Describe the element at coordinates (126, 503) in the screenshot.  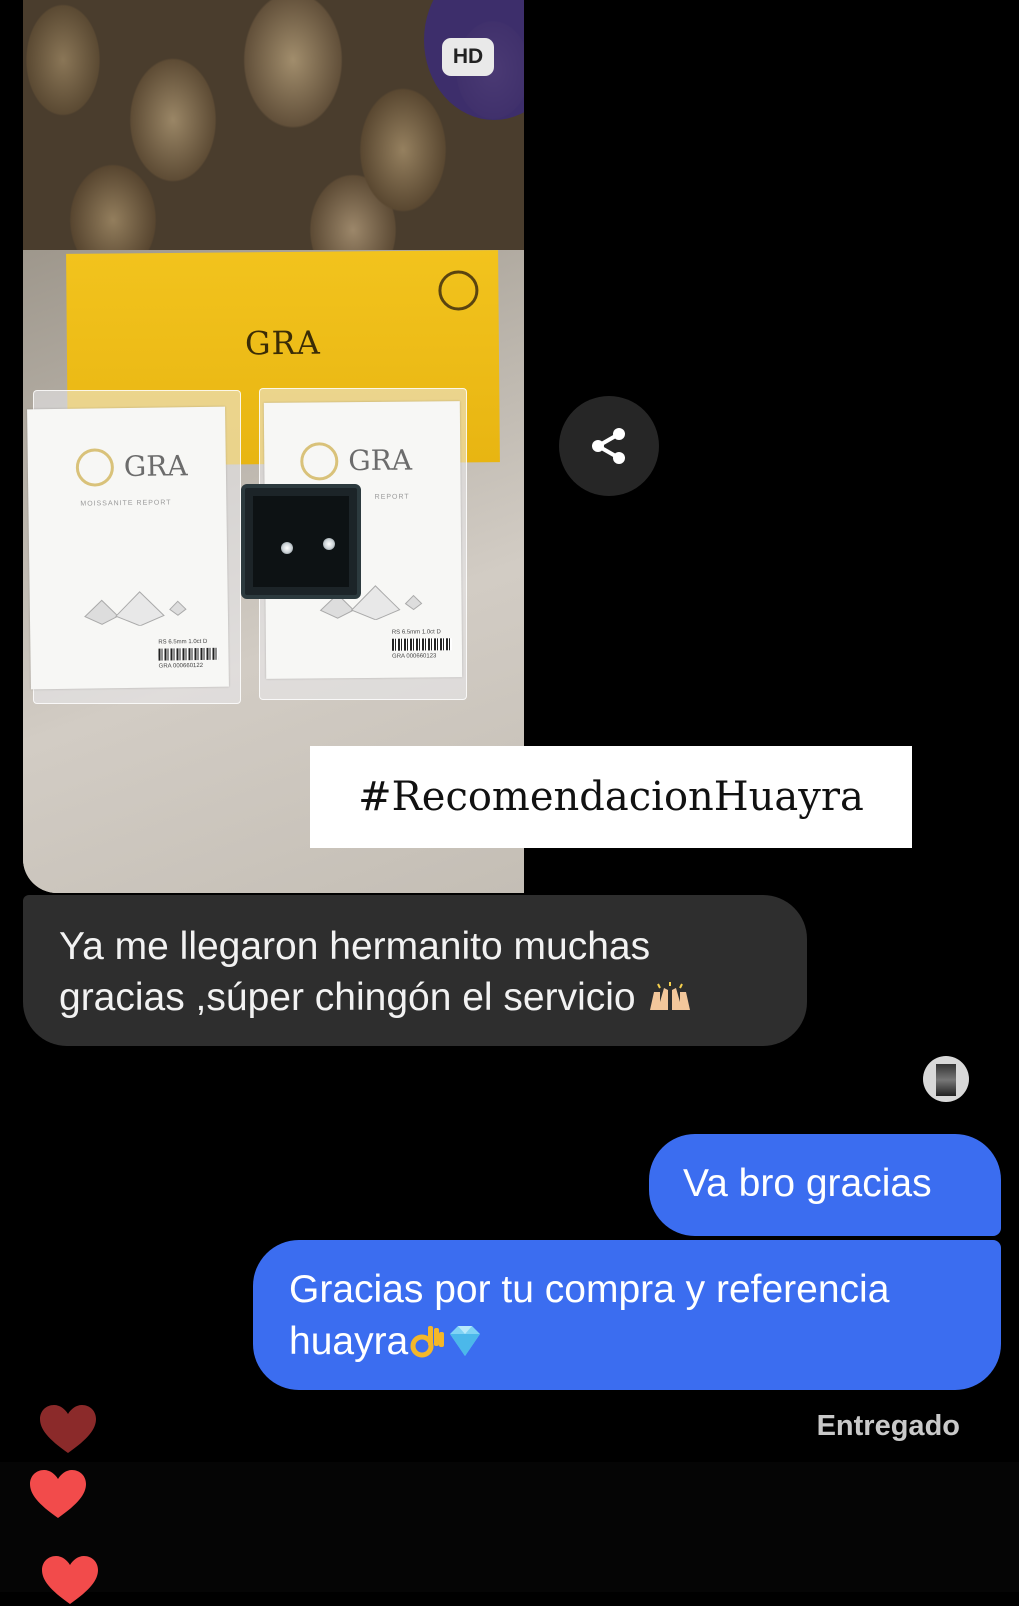
I see `certificate-subtitle: MOISSANITE REPORT` at that location.